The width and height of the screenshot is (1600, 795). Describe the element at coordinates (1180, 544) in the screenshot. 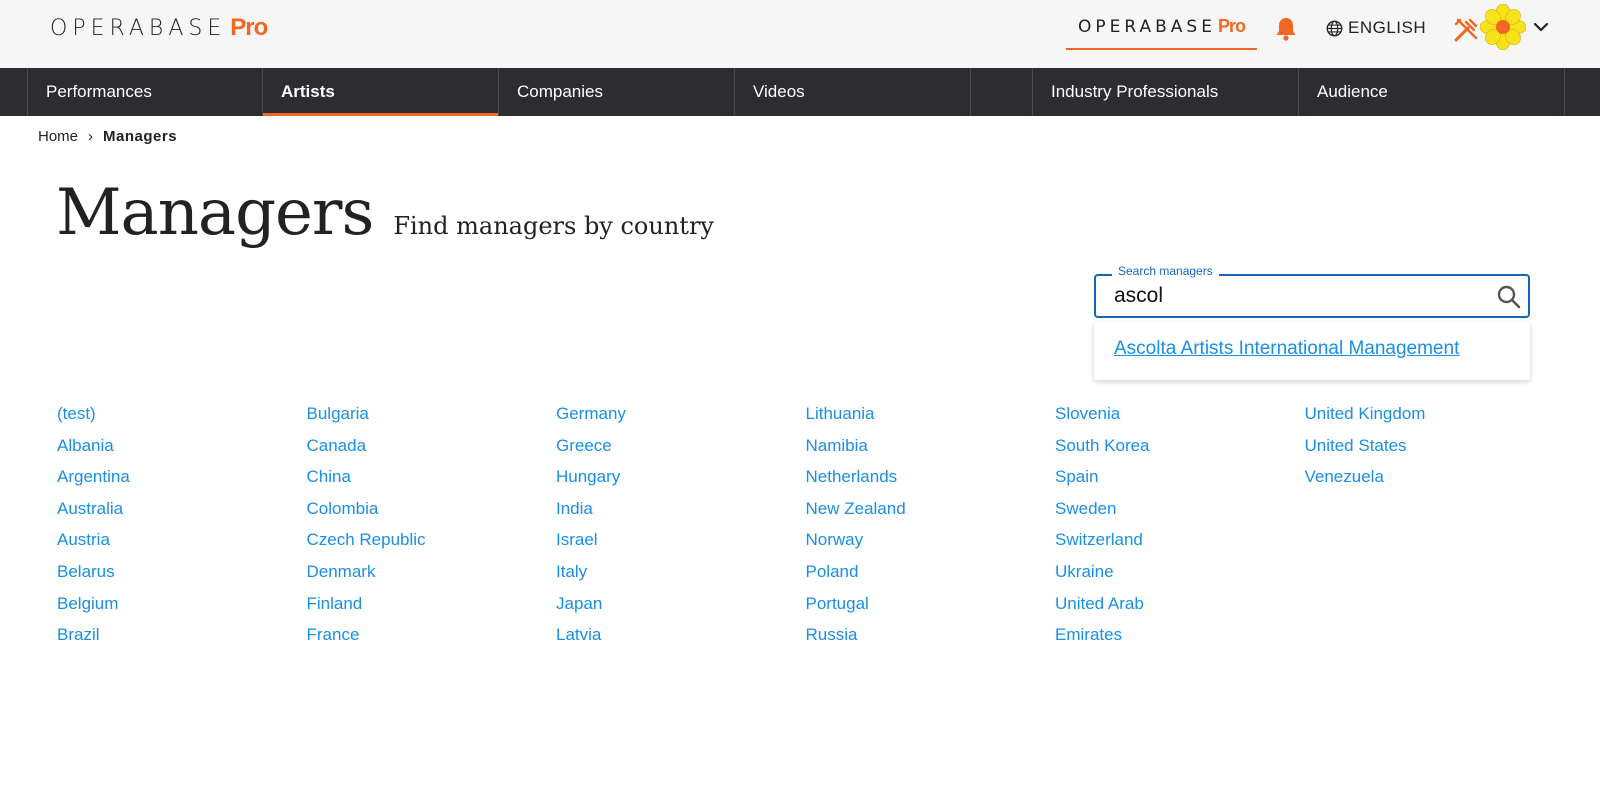

I see `country-link: Switzerland` at that location.